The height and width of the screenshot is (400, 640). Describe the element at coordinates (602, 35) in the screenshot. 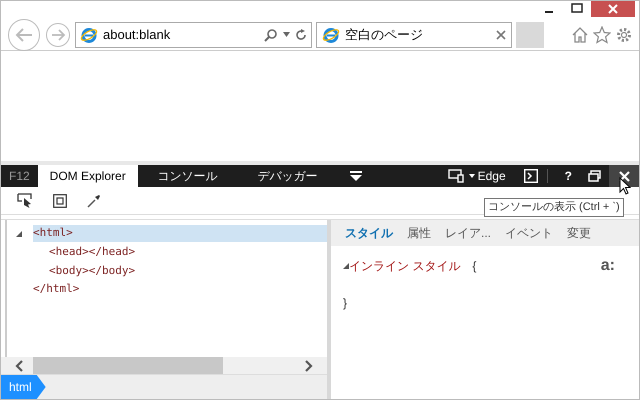

I see `star-icon` at that location.